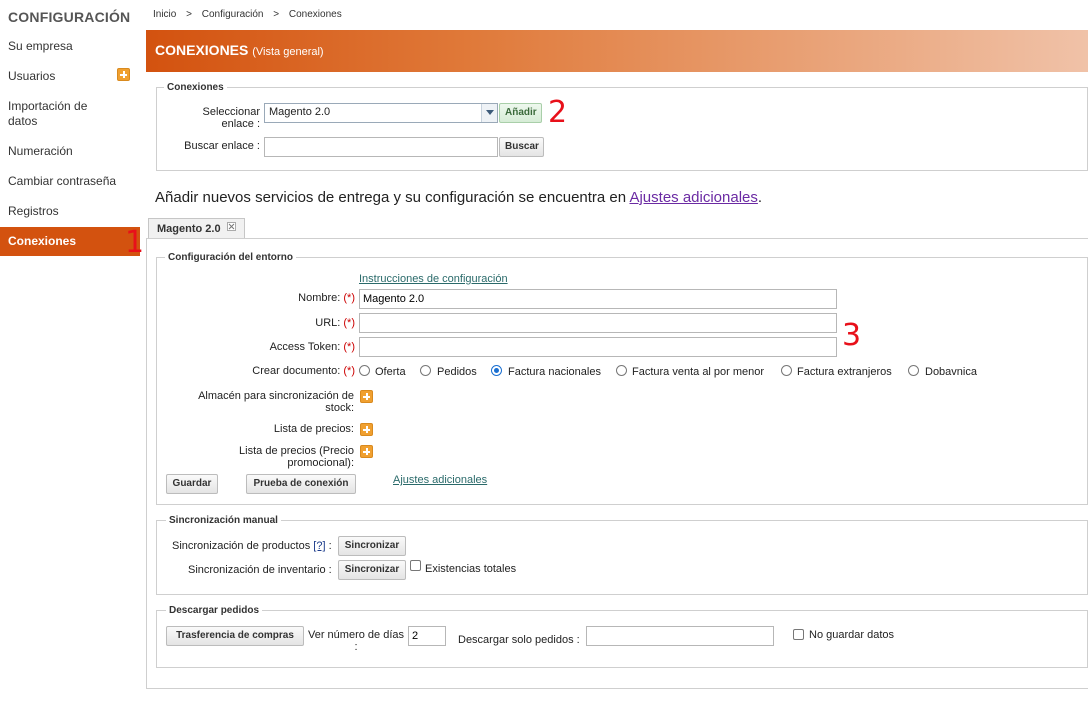 The image size is (1088, 724). I want to click on sync-products-button: Sincronizar, so click(372, 546).